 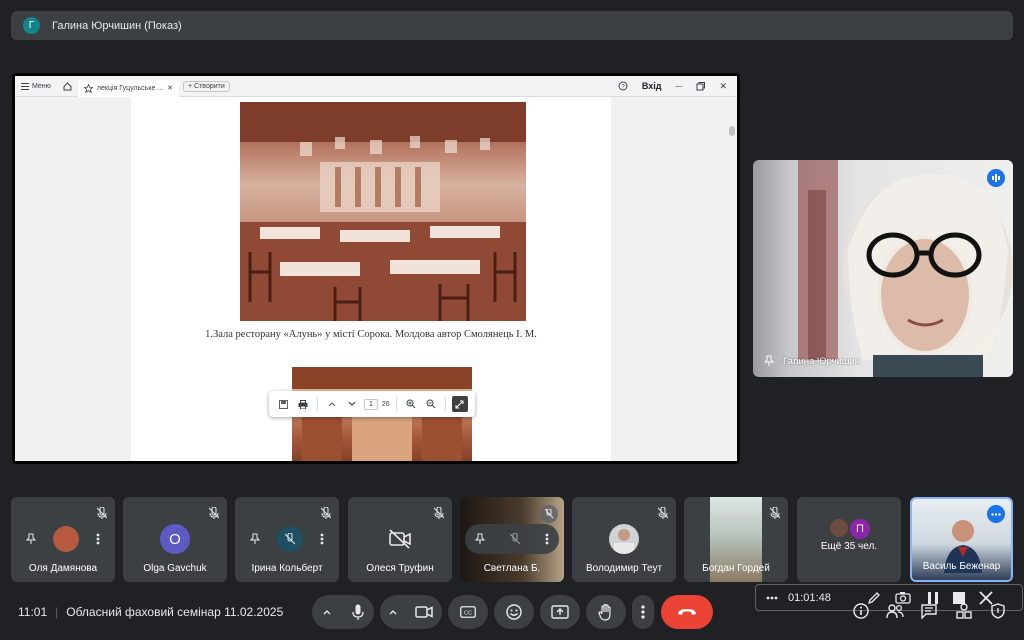 I want to click on print-icon, so click(x=303, y=404).